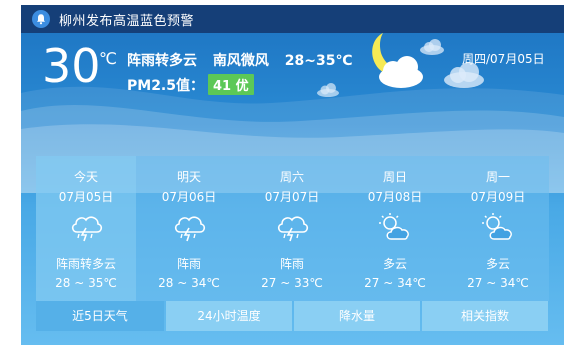 The width and height of the screenshot is (585, 350). Describe the element at coordinates (394, 177) in the screenshot. I see `day-name: 周日` at that location.